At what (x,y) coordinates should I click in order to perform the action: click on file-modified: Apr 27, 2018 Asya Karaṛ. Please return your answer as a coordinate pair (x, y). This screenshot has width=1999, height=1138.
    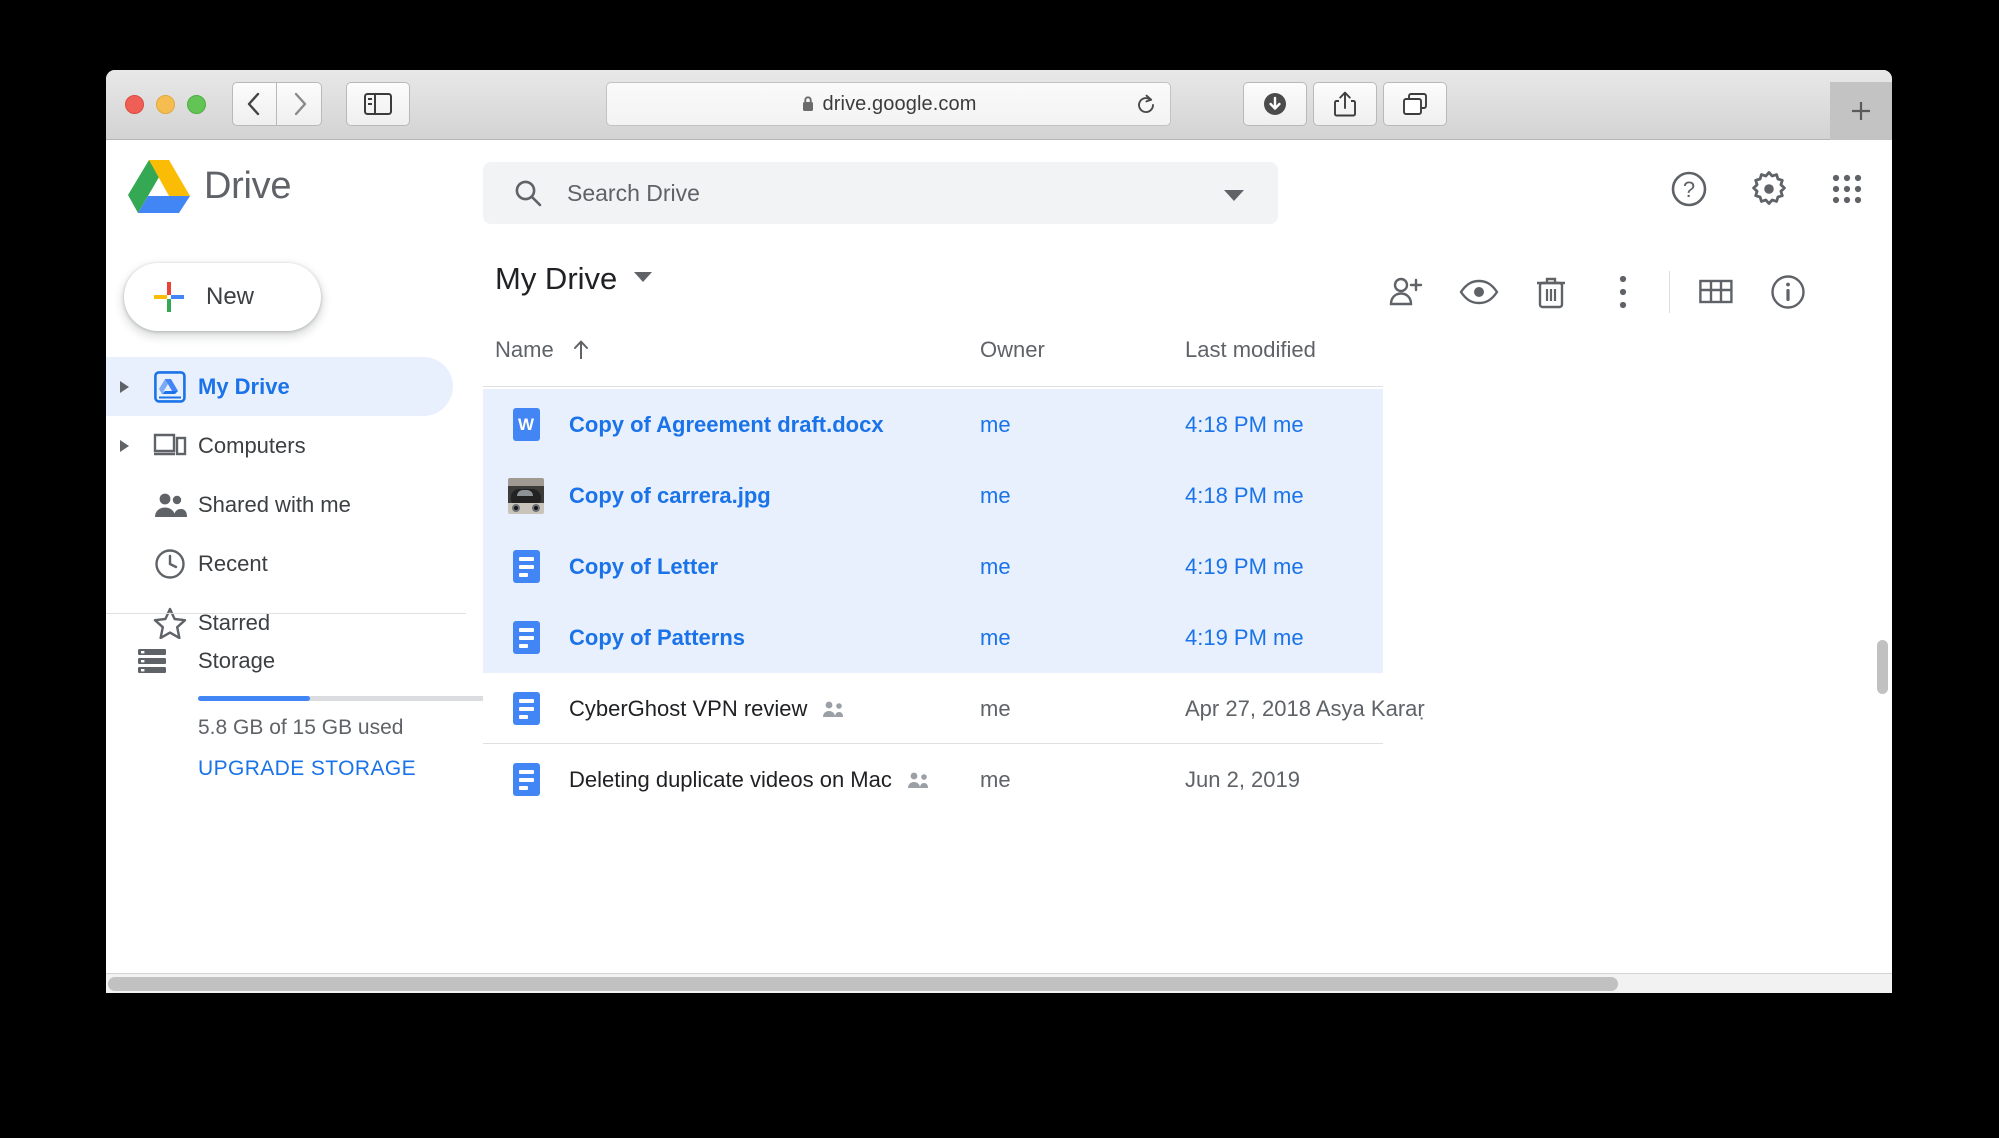
    Looking at the image, I should click on (1305, 708).